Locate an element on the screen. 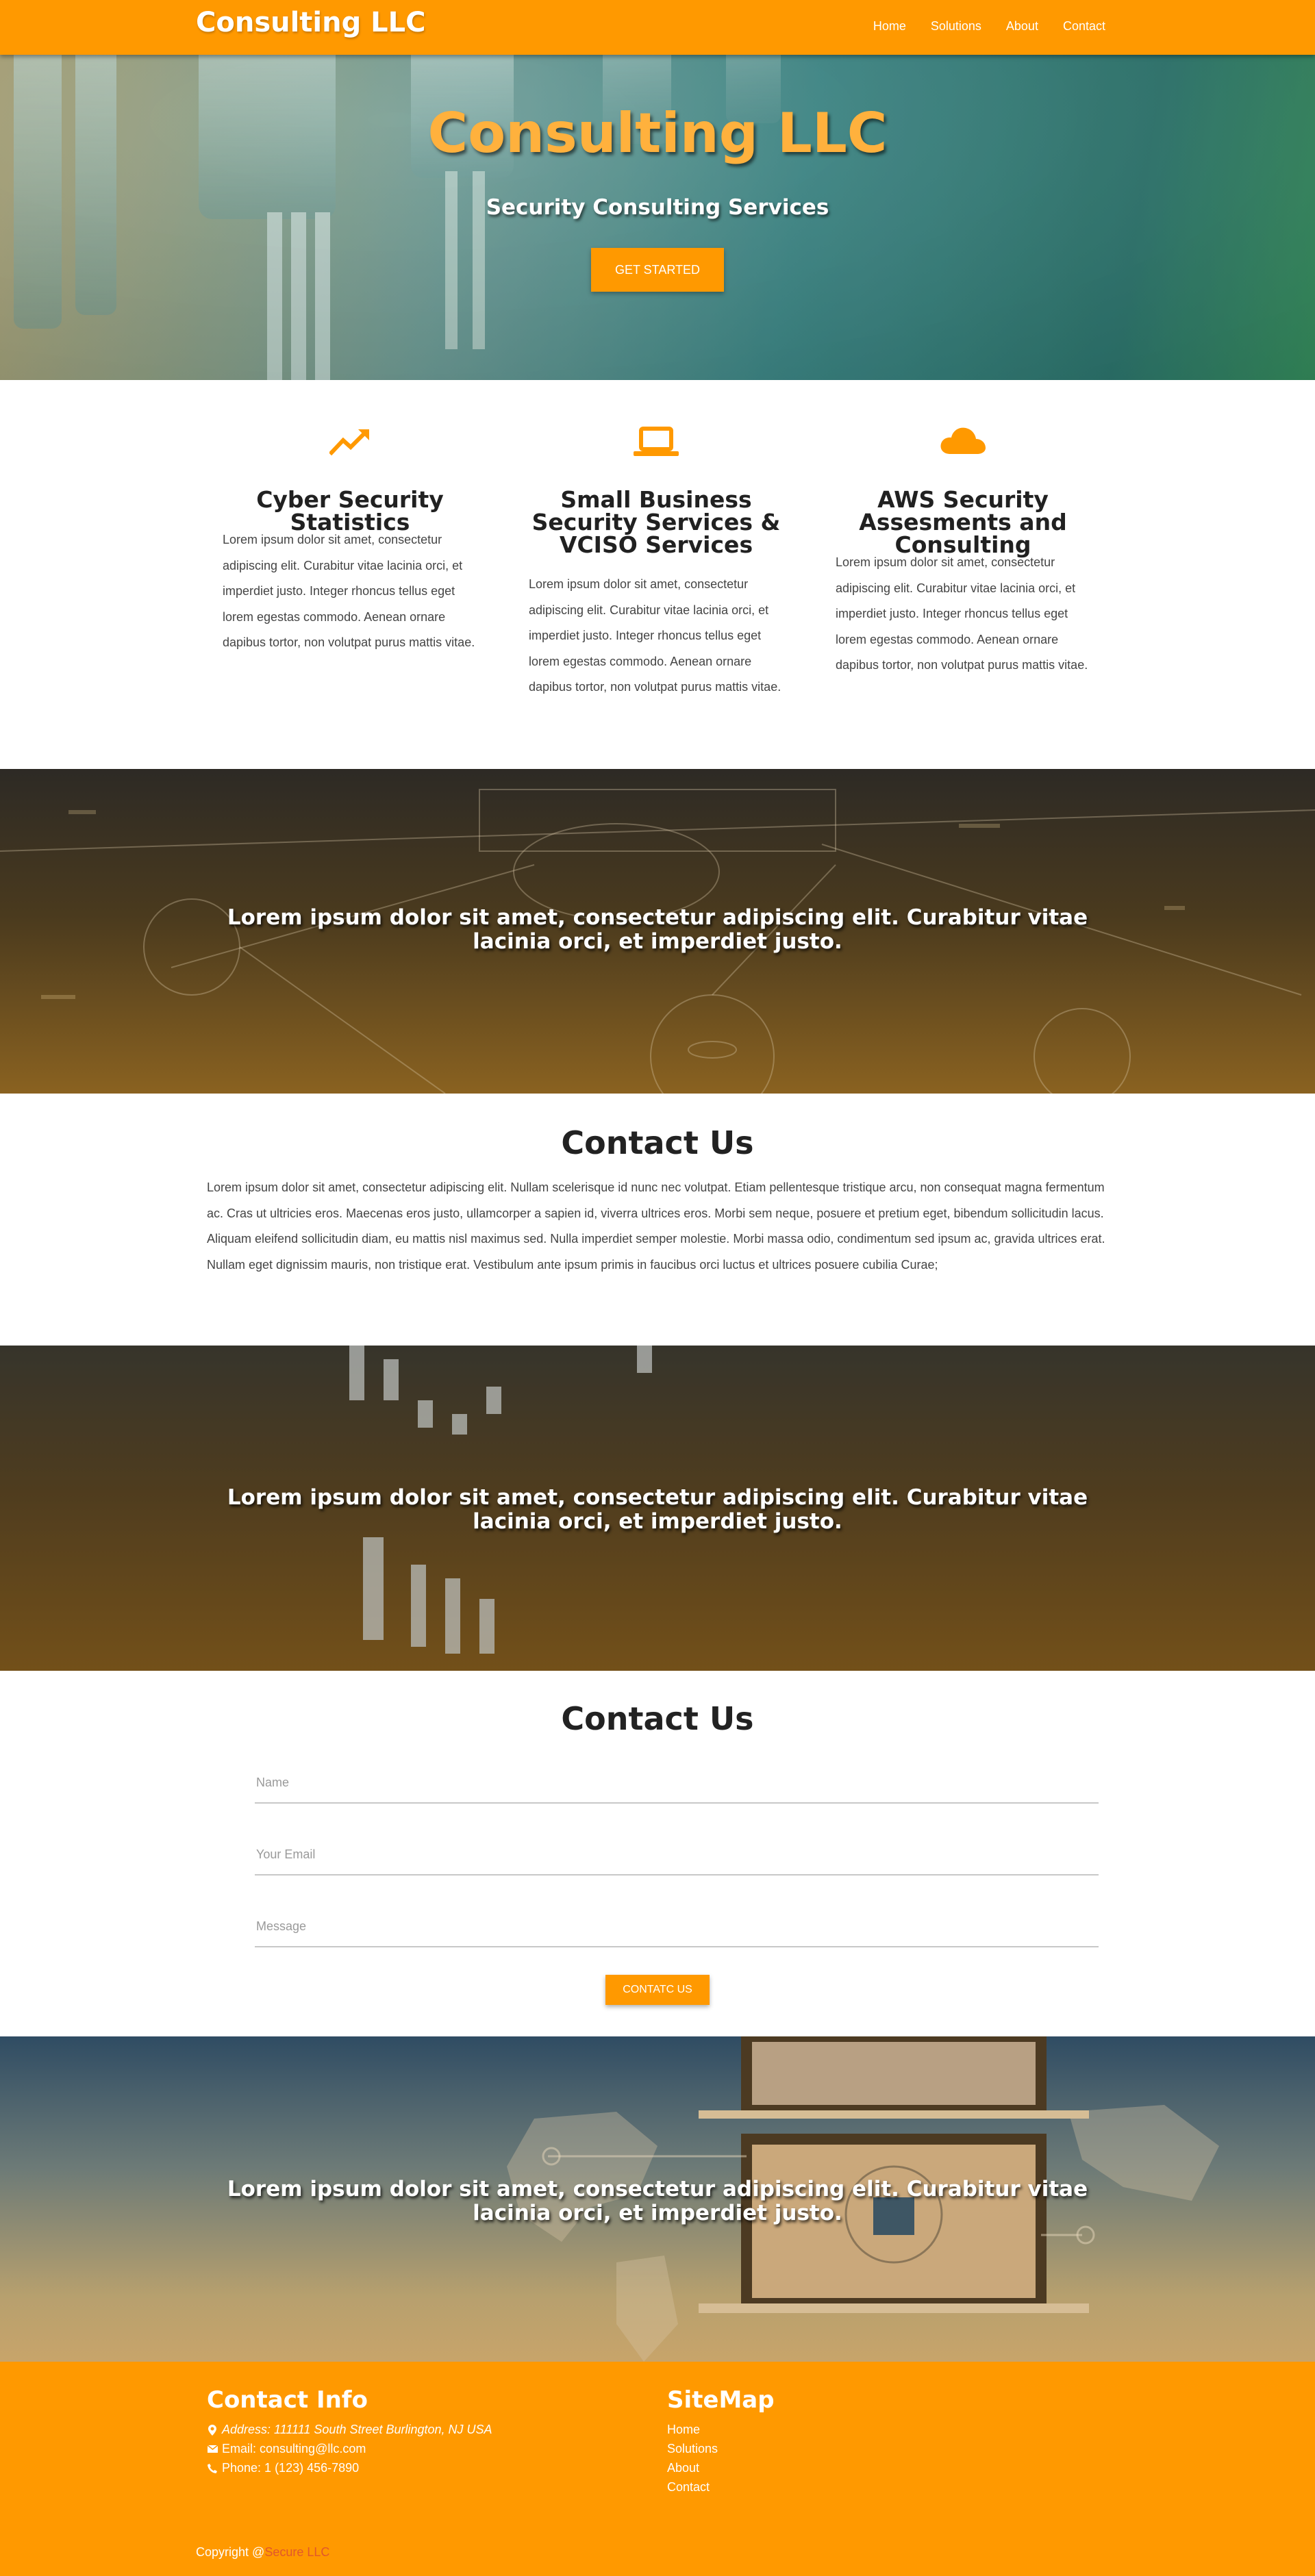 This screenshot has height=2576, width=1315. cloud-icon is located at coordinates (963, 440).